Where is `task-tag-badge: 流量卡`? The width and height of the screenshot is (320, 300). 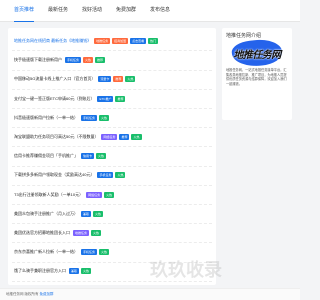 task-tag-badge: 流量卡 is located at coordinates (105, 79).